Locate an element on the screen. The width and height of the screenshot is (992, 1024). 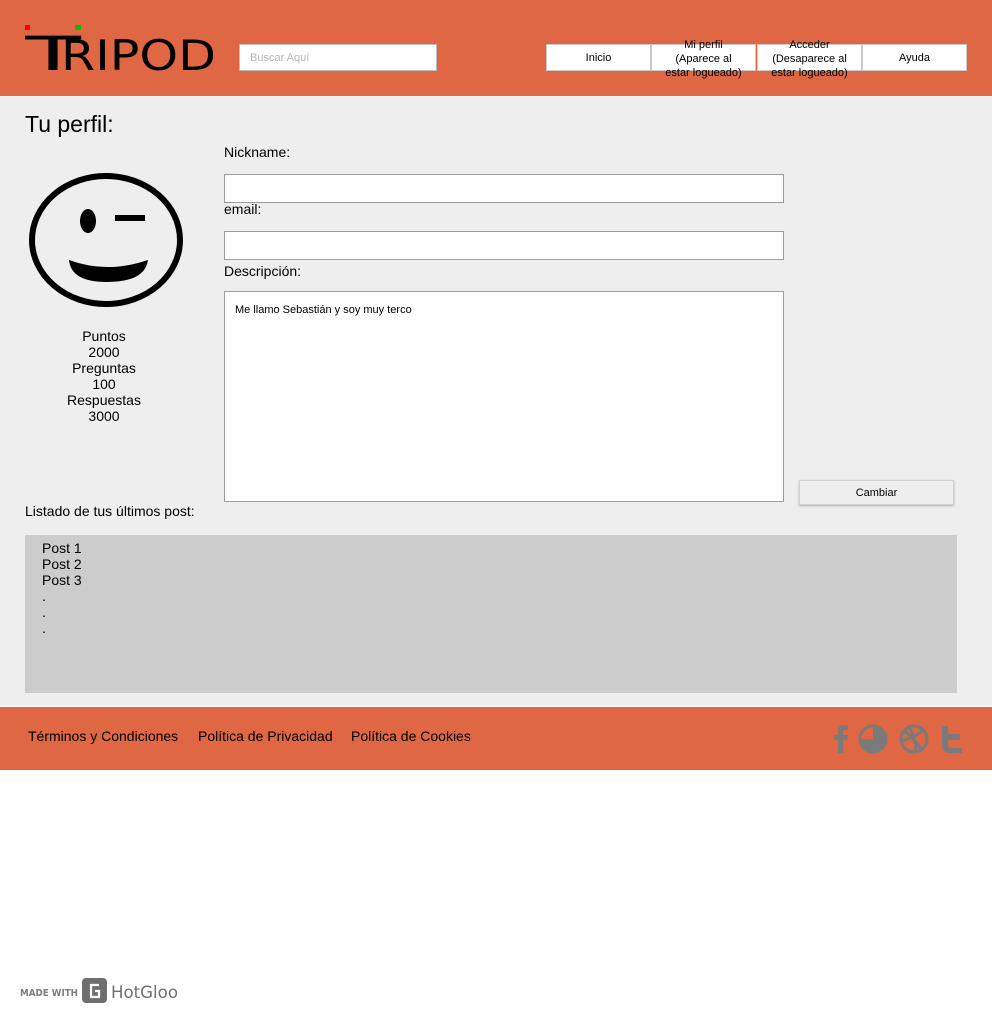
nav-ayuda-button: Ayuda is located at coordinates (914, 57).